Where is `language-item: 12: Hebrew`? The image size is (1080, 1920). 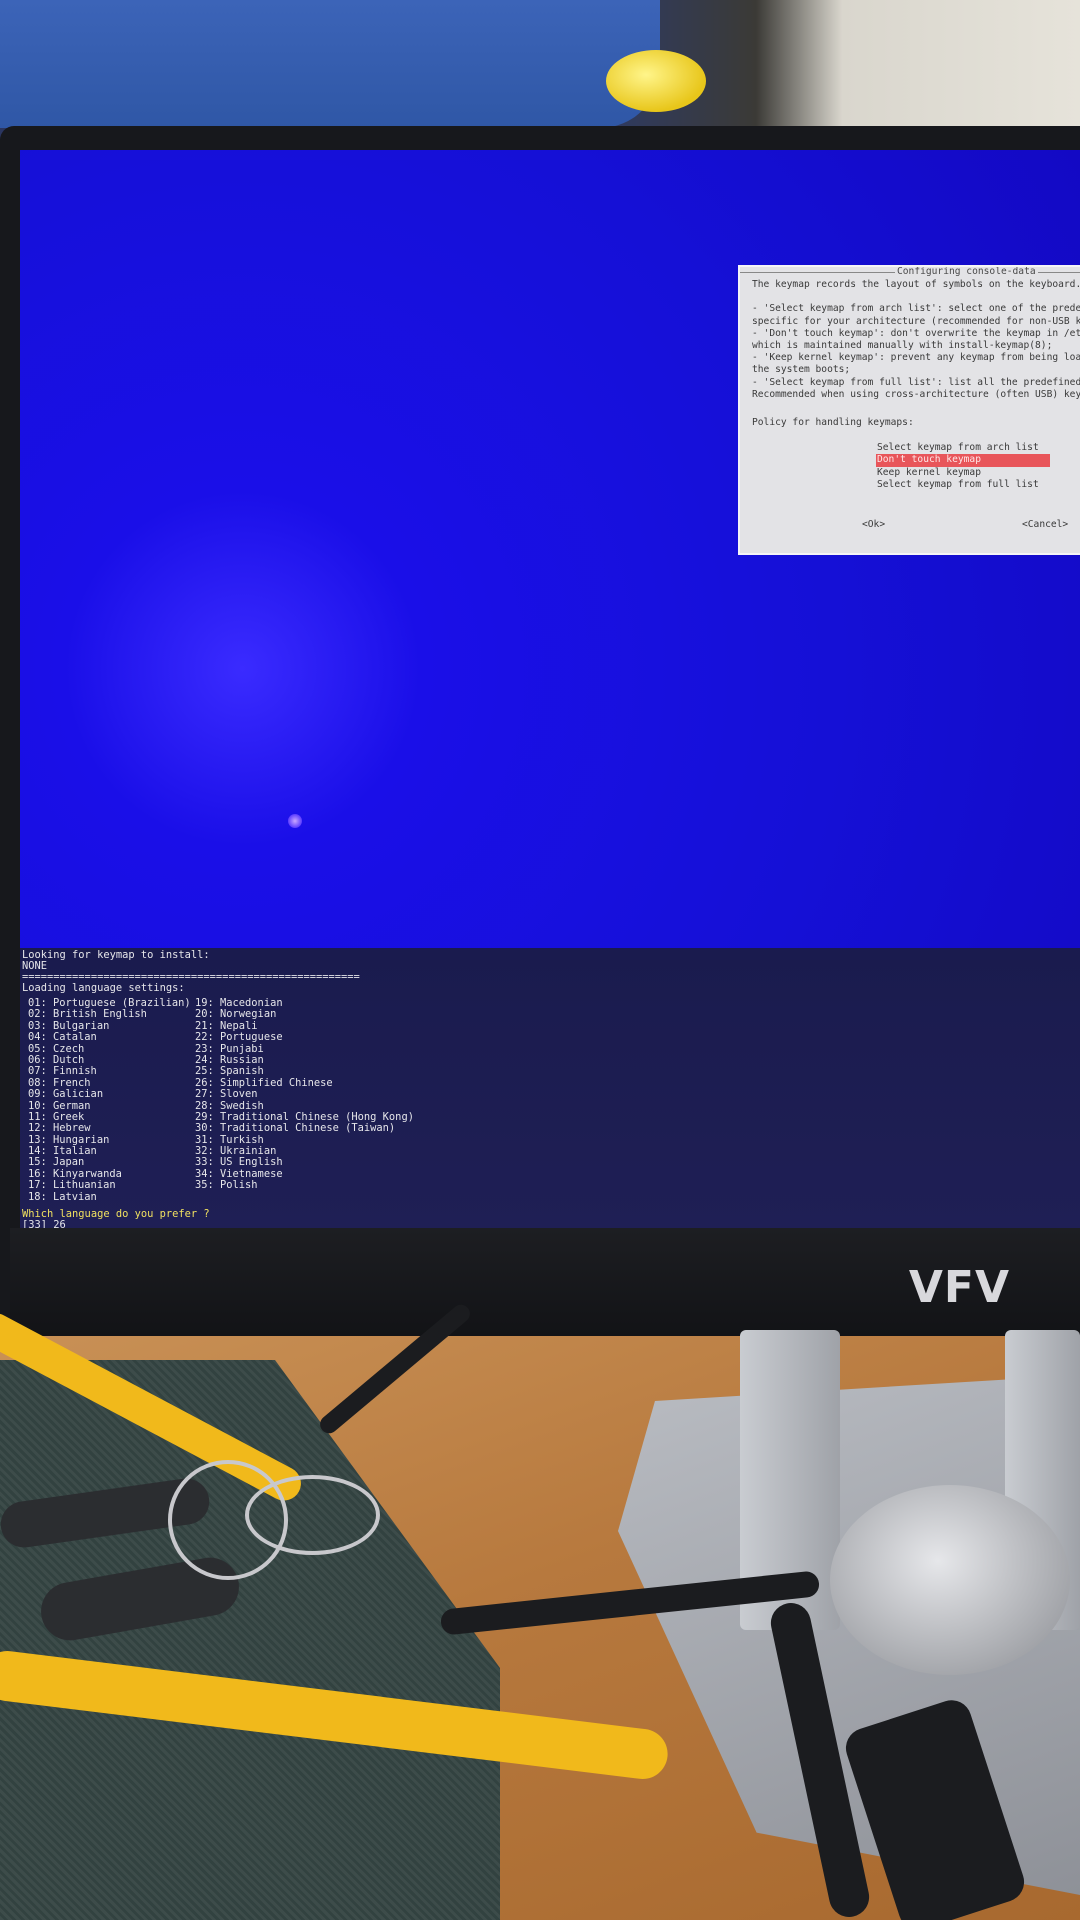
language-item: 12: Hebrew is located at coordinates (59, 1128).